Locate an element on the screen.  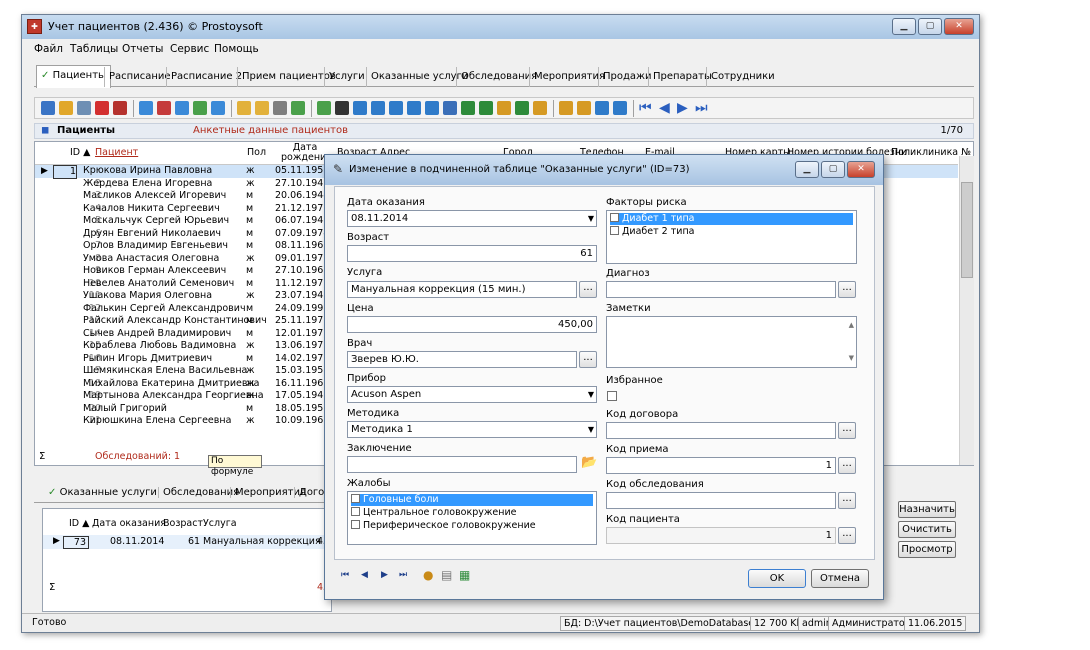
cancel-button: Отмена is located at coordinates (840, 578).